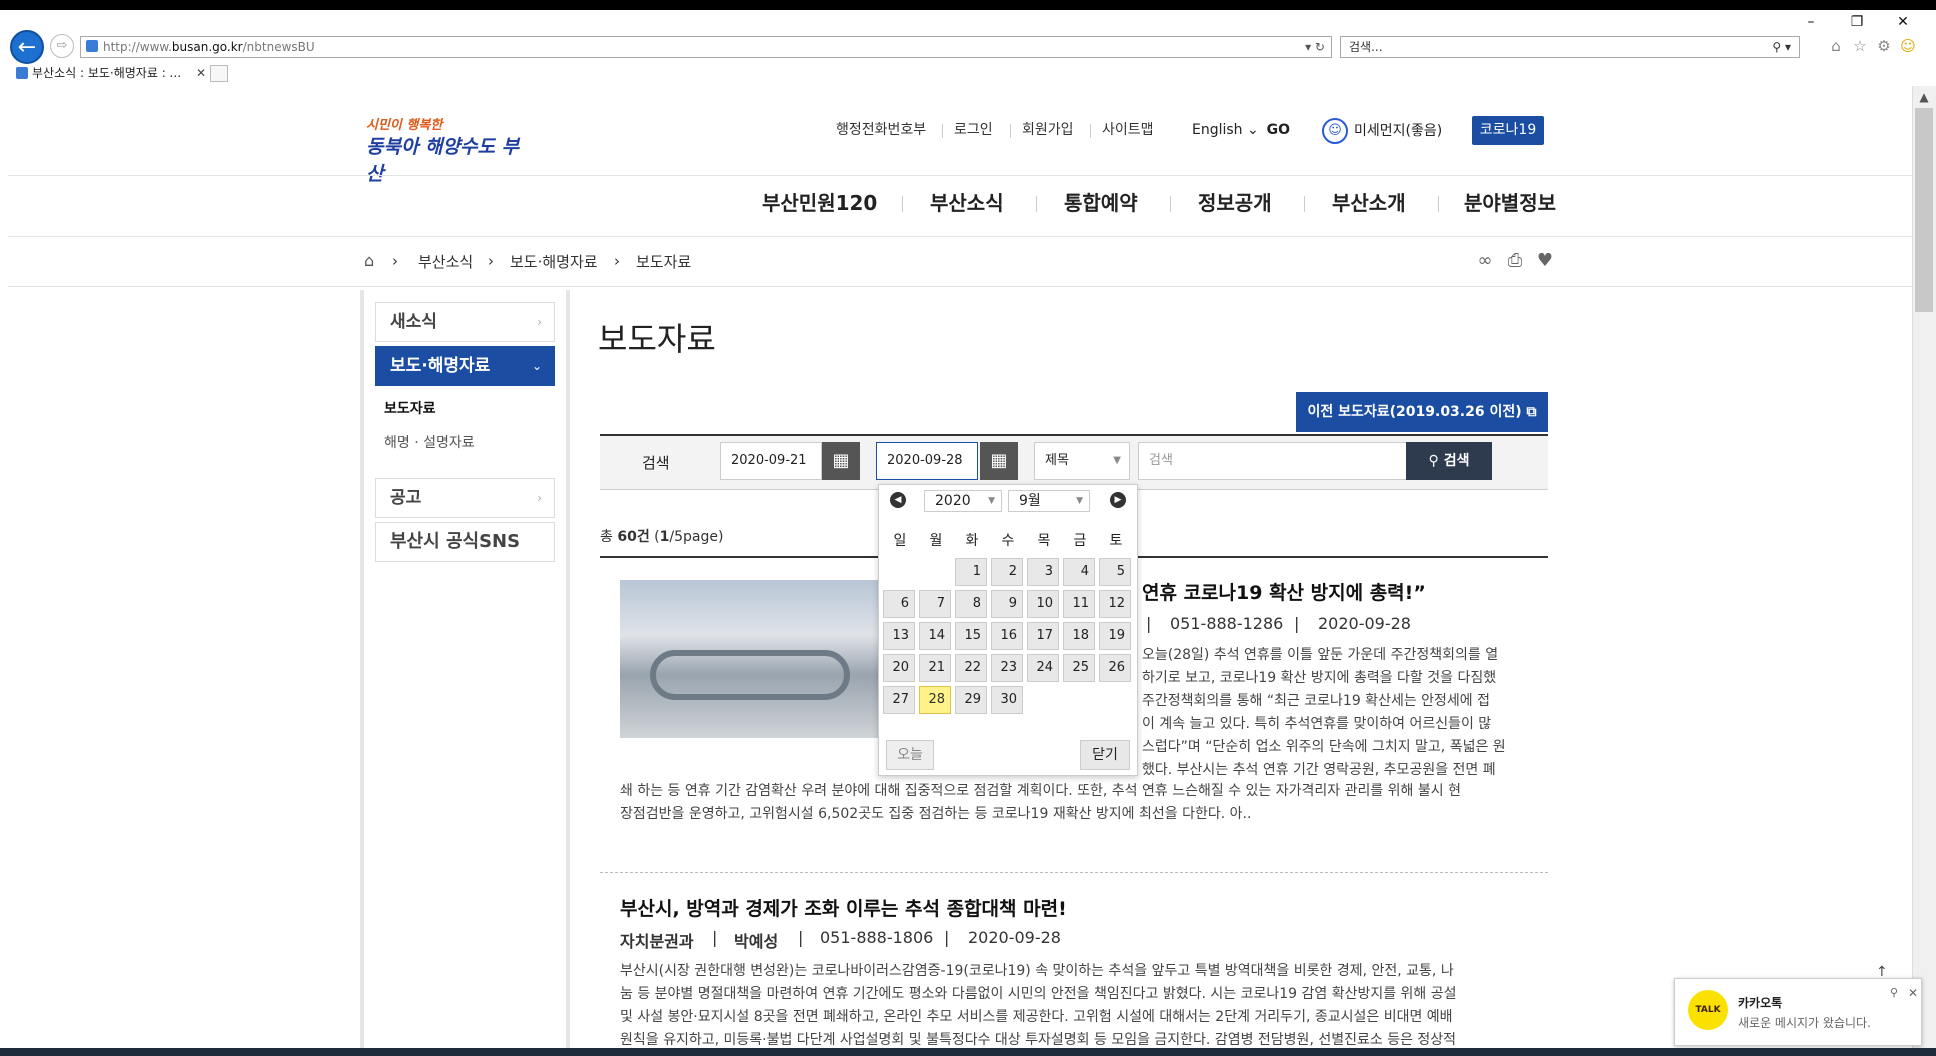  Describe the element at coordinates (664, 262) in the screenshot. I see `breadcrumb-current: 보도자료` at that location.